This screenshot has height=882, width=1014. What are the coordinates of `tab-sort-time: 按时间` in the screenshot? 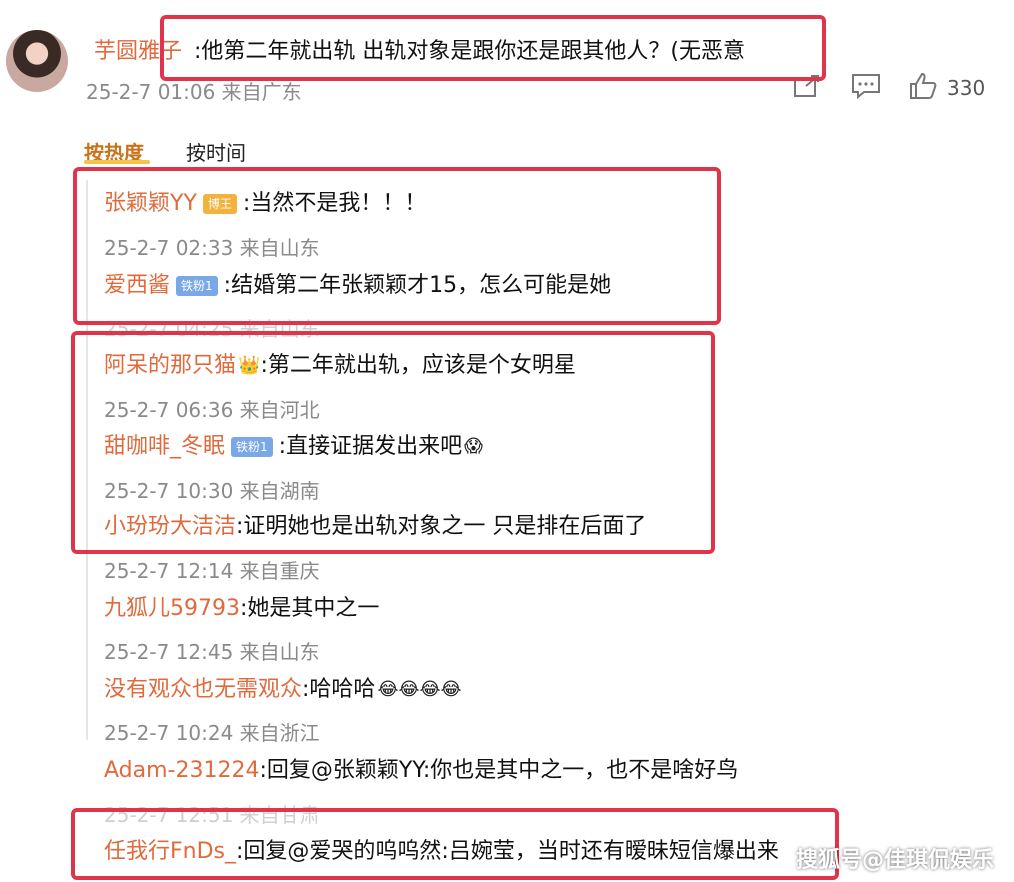 It's located at (216, 151).